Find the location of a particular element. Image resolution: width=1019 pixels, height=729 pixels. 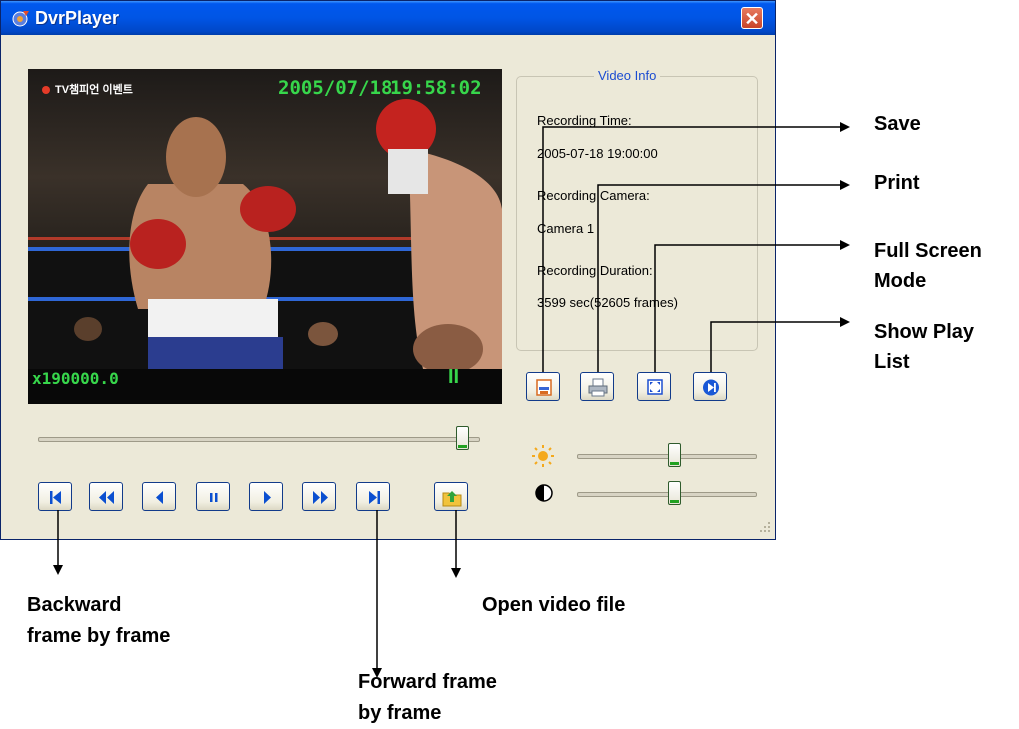

full-screen-annotation-line1: Full Screen is located at coordinates (928, 251).